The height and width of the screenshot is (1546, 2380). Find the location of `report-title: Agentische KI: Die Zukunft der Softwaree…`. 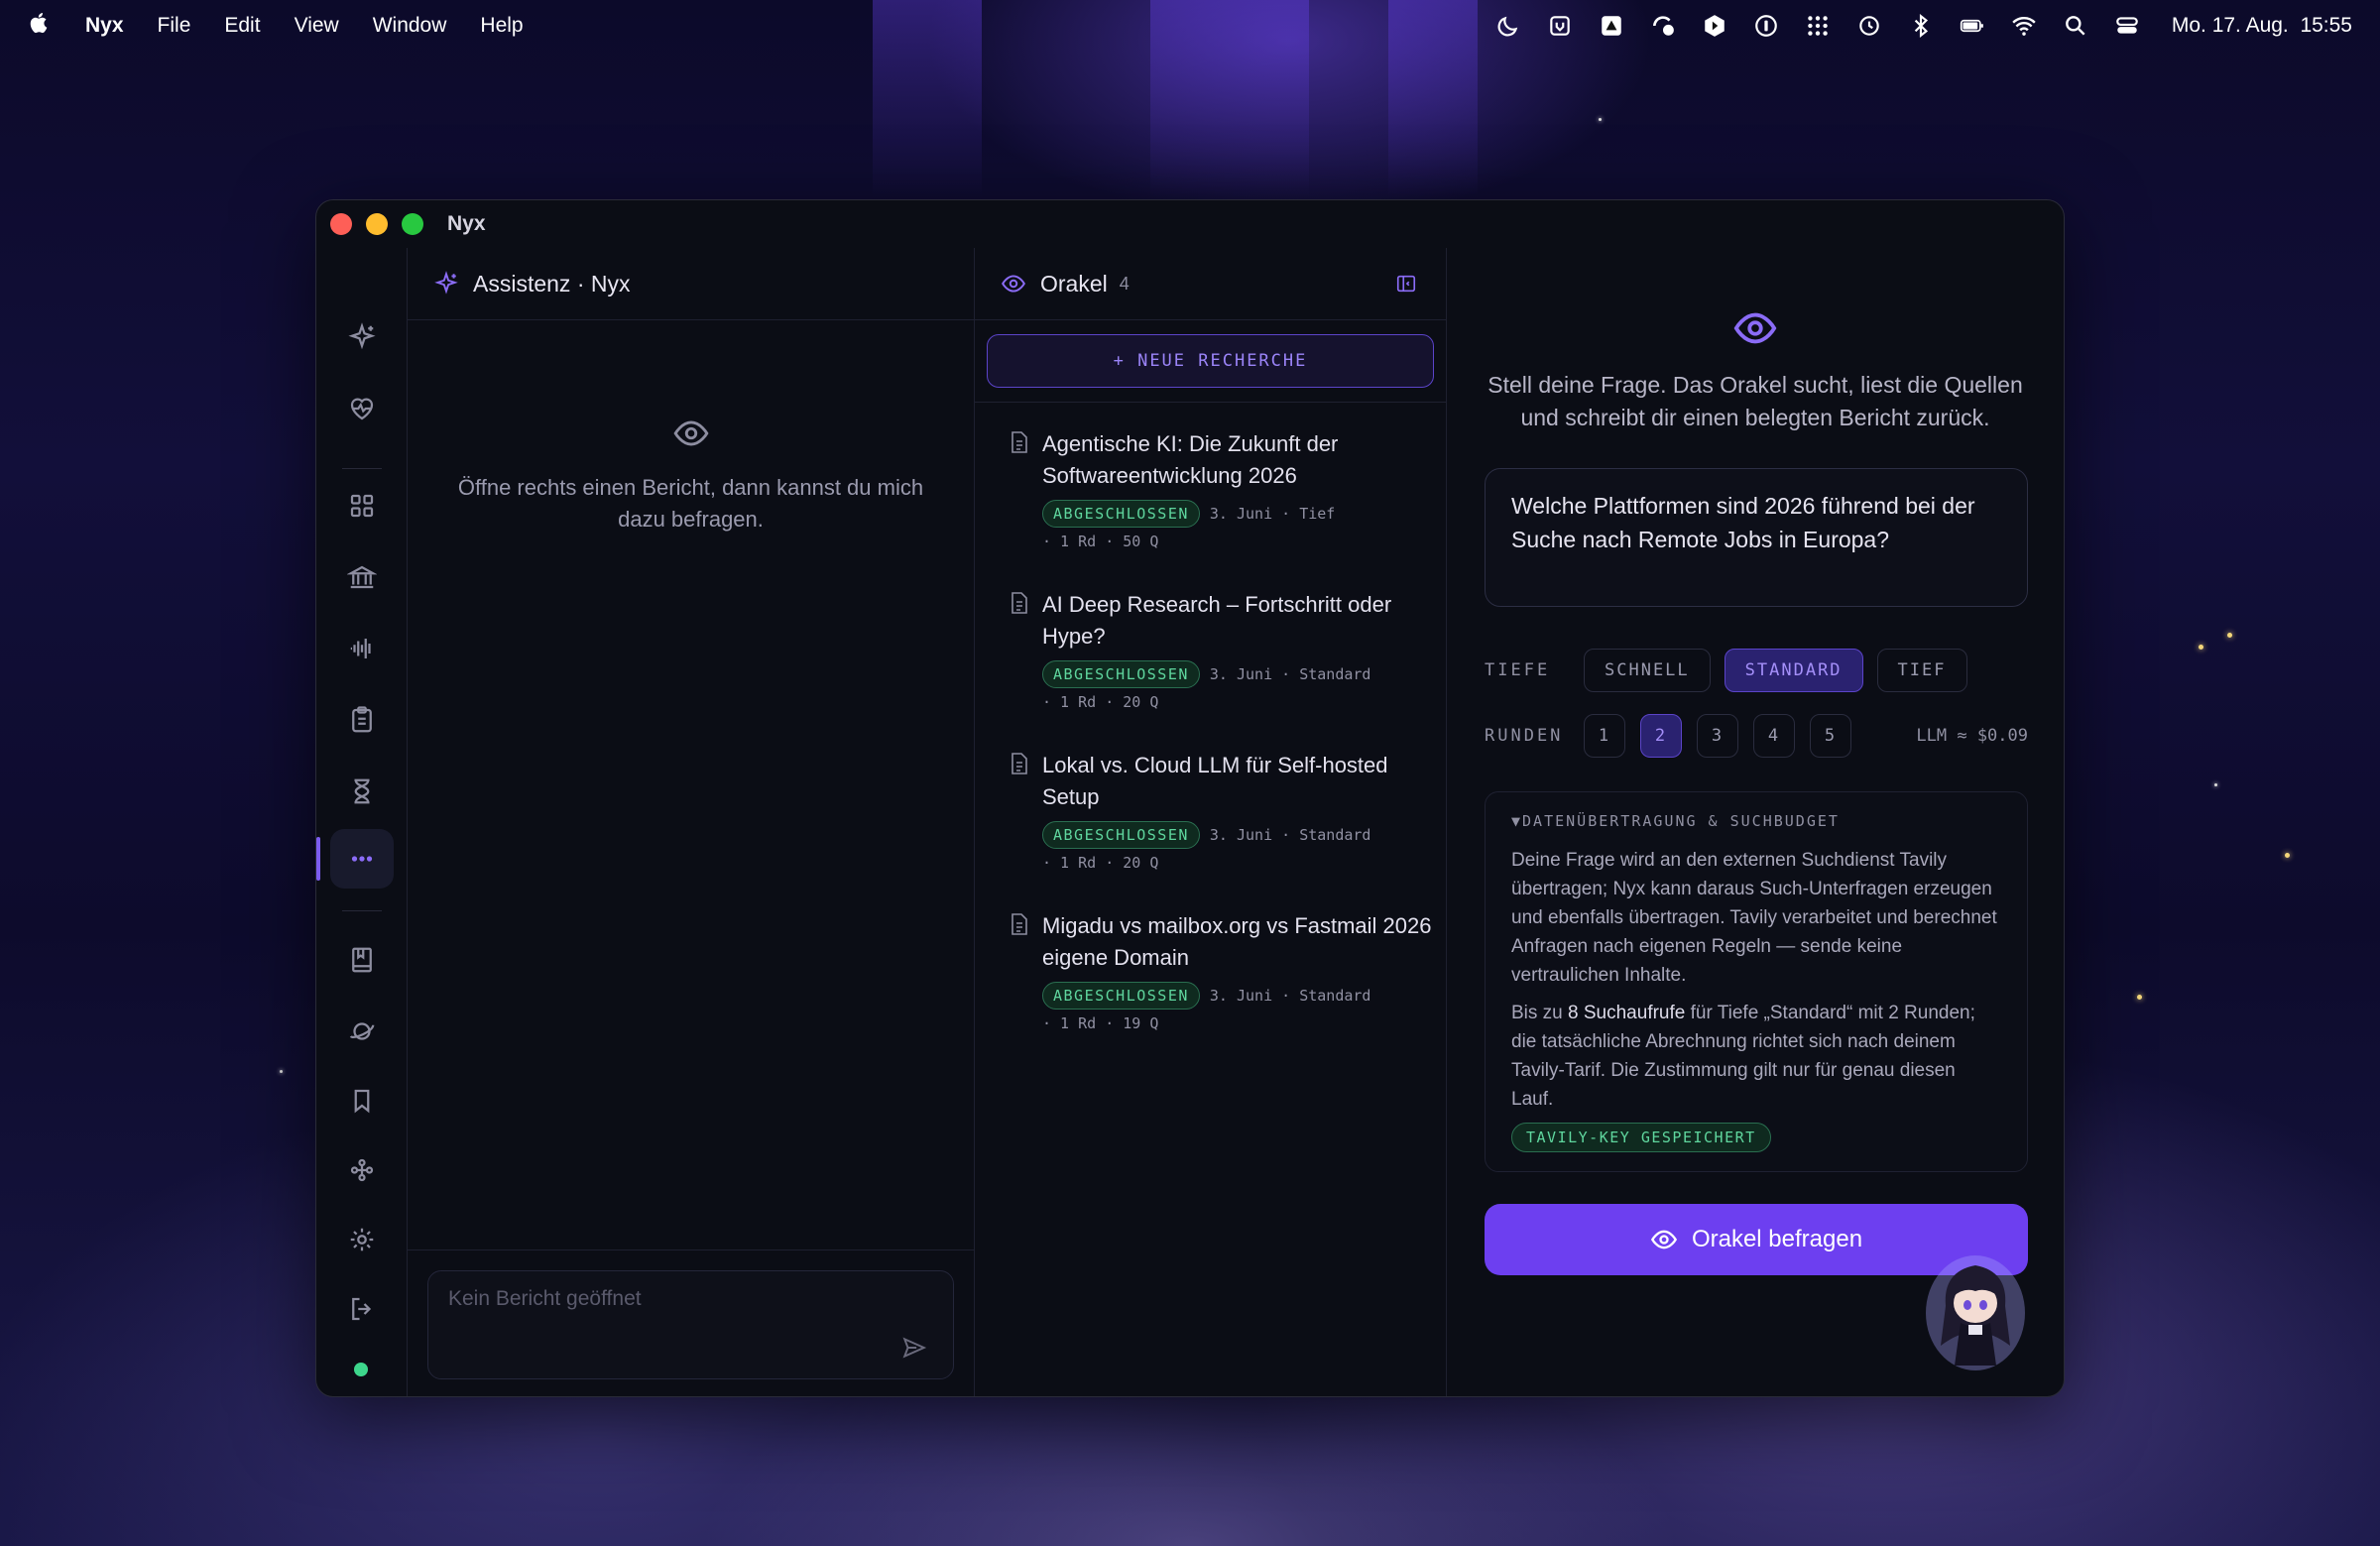

report-title: Agentische KI: Die Zukunft der Softwaree… is located at coordinates (1190, 459).